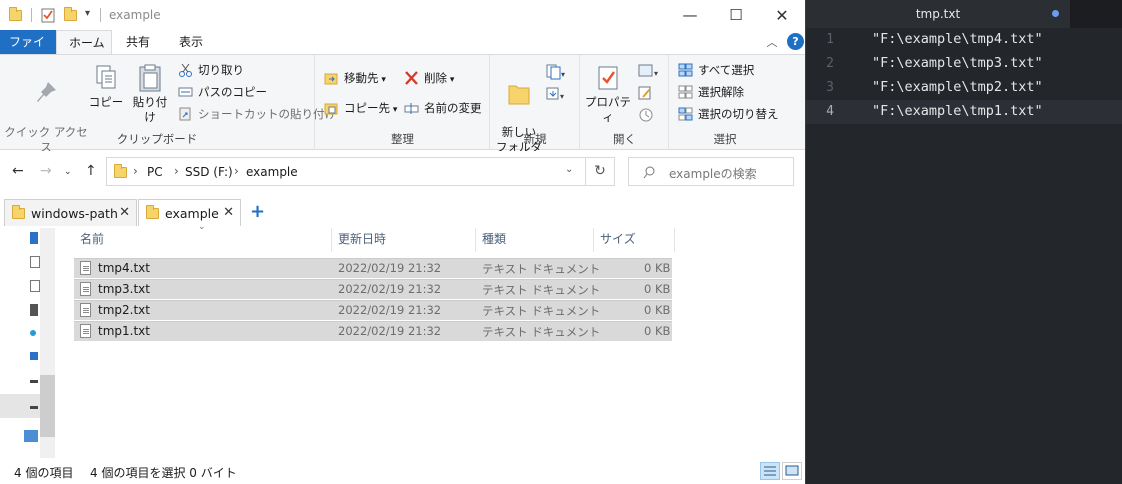  What do you see at coordinates (331, 79) in the screenshot?
I see `move-to-icon` at bounding box center [331, 79].